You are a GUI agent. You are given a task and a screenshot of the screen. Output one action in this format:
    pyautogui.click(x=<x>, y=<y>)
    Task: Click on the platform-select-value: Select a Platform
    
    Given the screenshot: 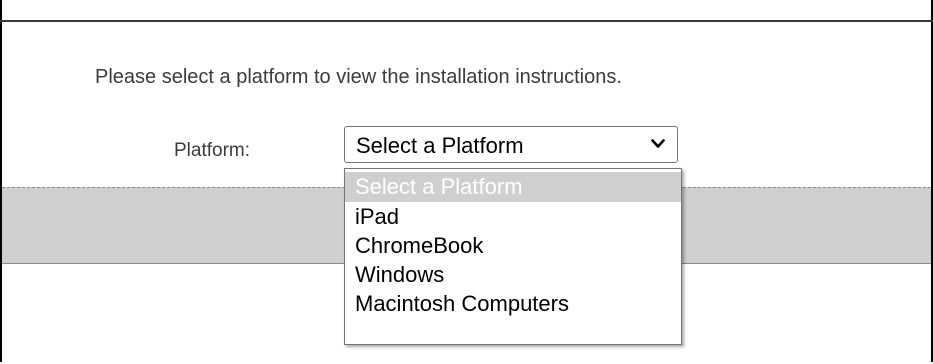 What is the action you would take?
    pyautogui.click(x=440, y=145)
    